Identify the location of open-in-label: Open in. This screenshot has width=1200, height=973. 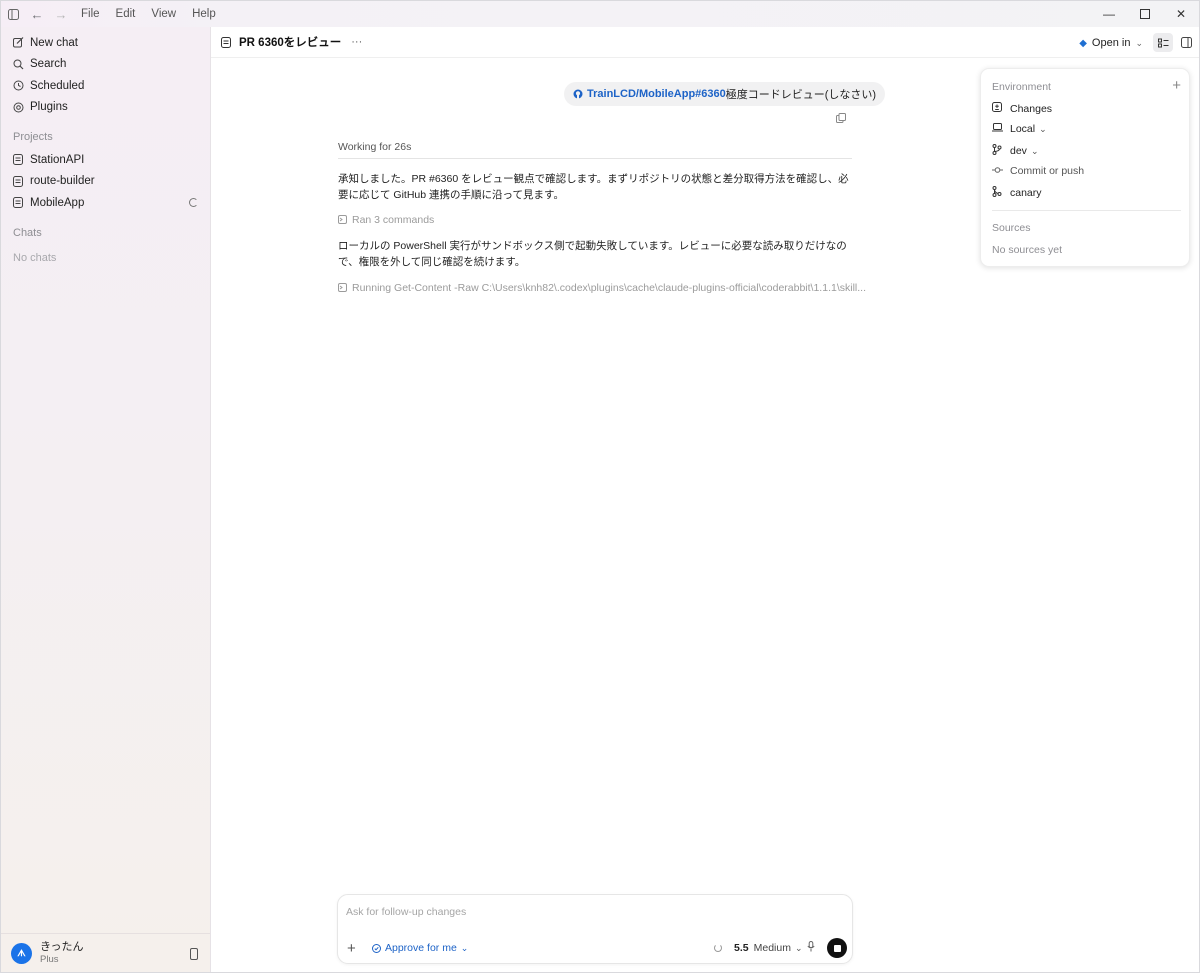
(1111, 43).